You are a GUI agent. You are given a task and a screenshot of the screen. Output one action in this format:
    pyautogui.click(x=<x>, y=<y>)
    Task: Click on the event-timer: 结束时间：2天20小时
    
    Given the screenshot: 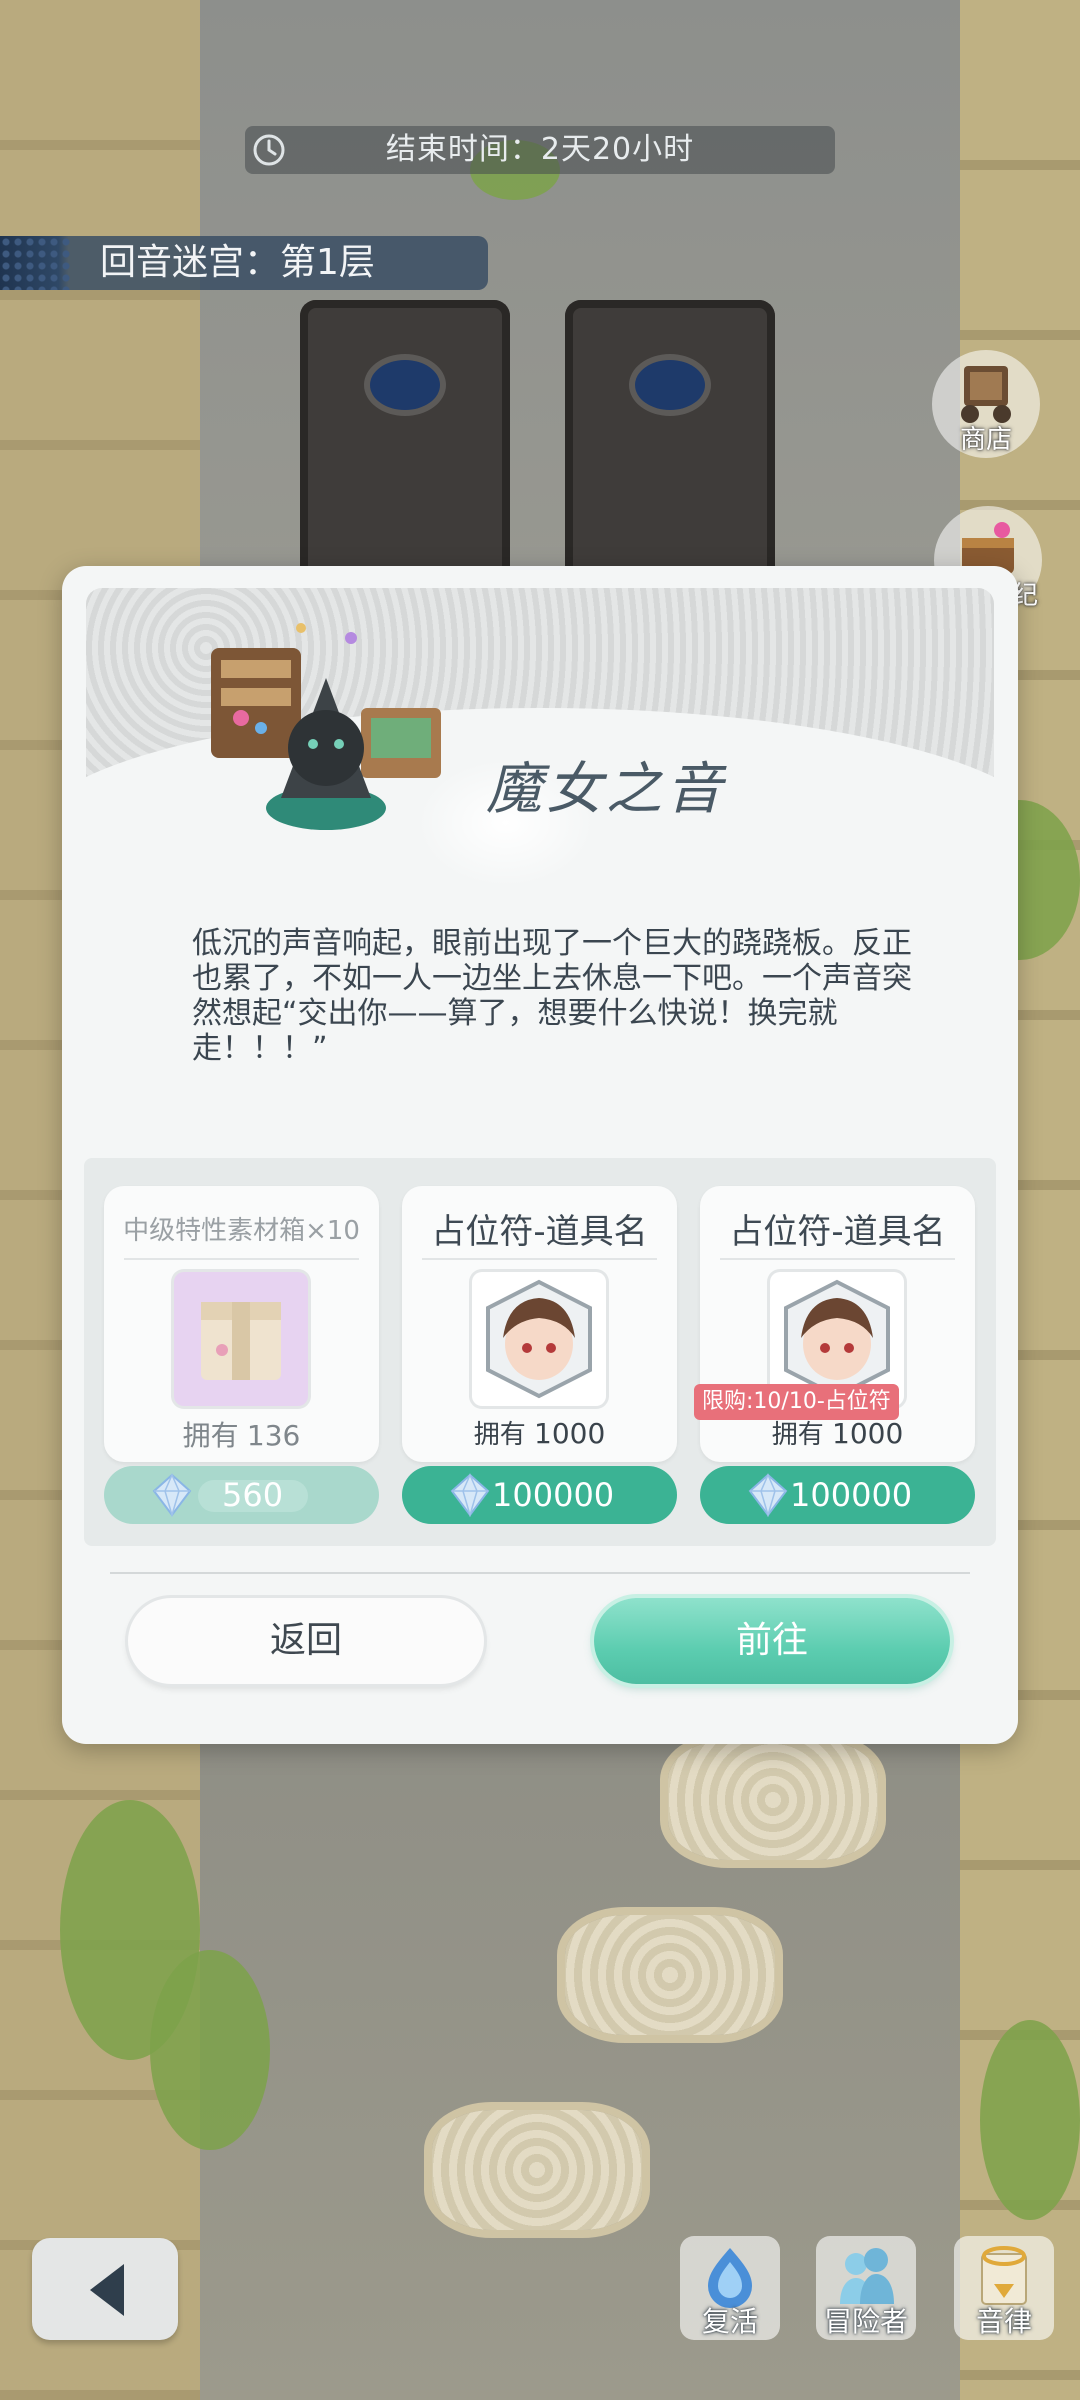 What is the action you would take?
    pyautogui.click(x=540, y=150)
    